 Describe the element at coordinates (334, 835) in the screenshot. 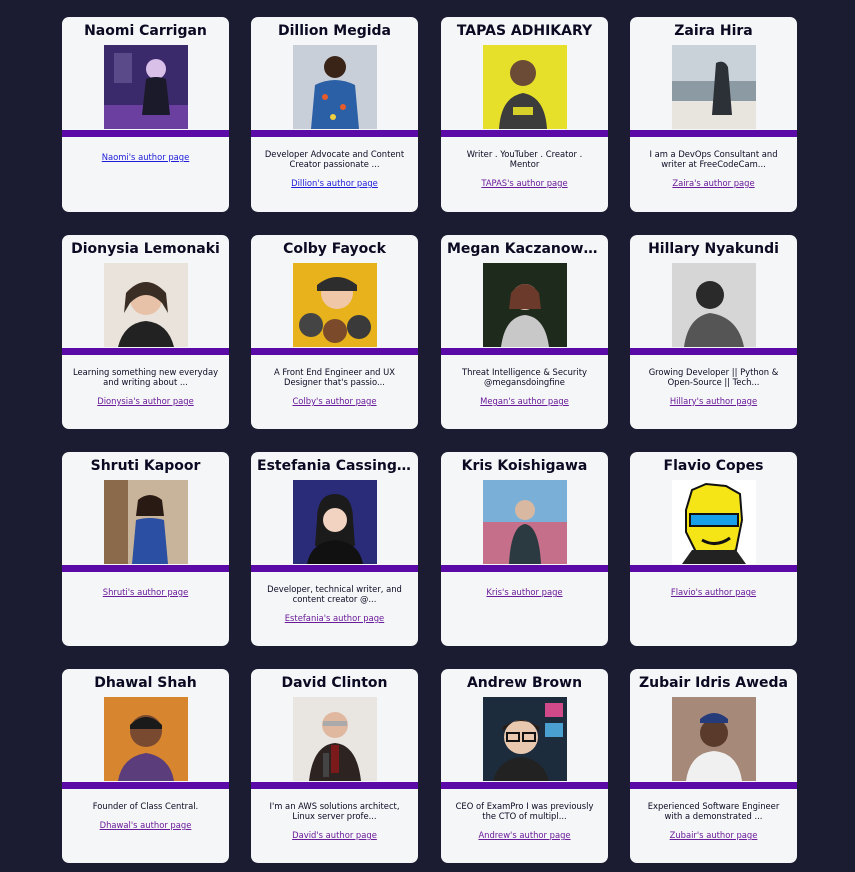

I see `author-page-link: David's author page` at that location.